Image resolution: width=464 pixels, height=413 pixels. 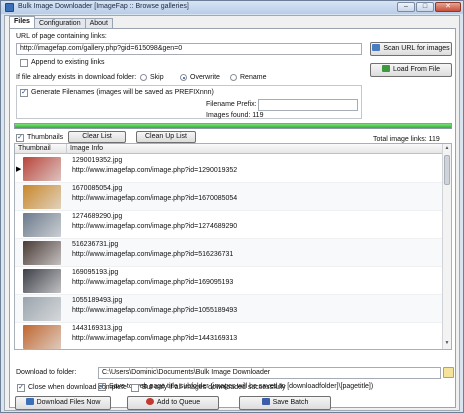 I want to click on total-image-links: Total image links: 119, so click(x=406, y=139).